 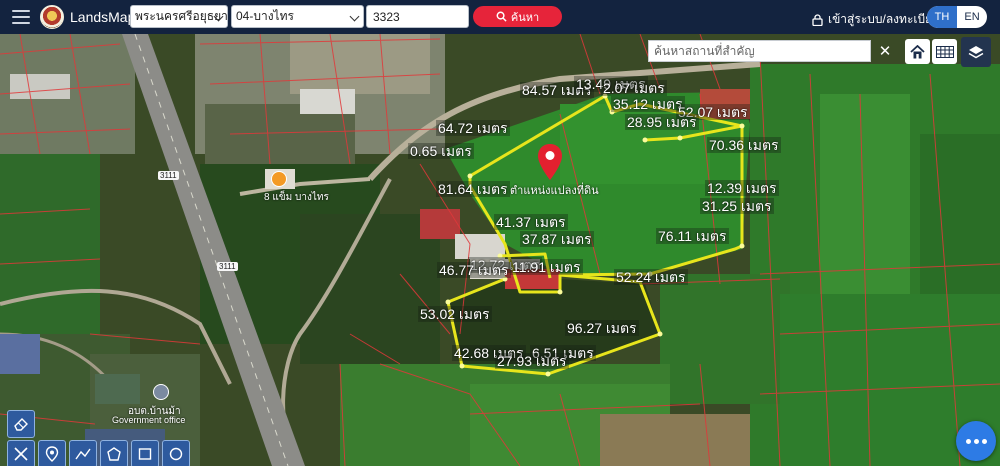 I want to click on distance-label: 11.91 เมตร, so click(x=546, y=267).